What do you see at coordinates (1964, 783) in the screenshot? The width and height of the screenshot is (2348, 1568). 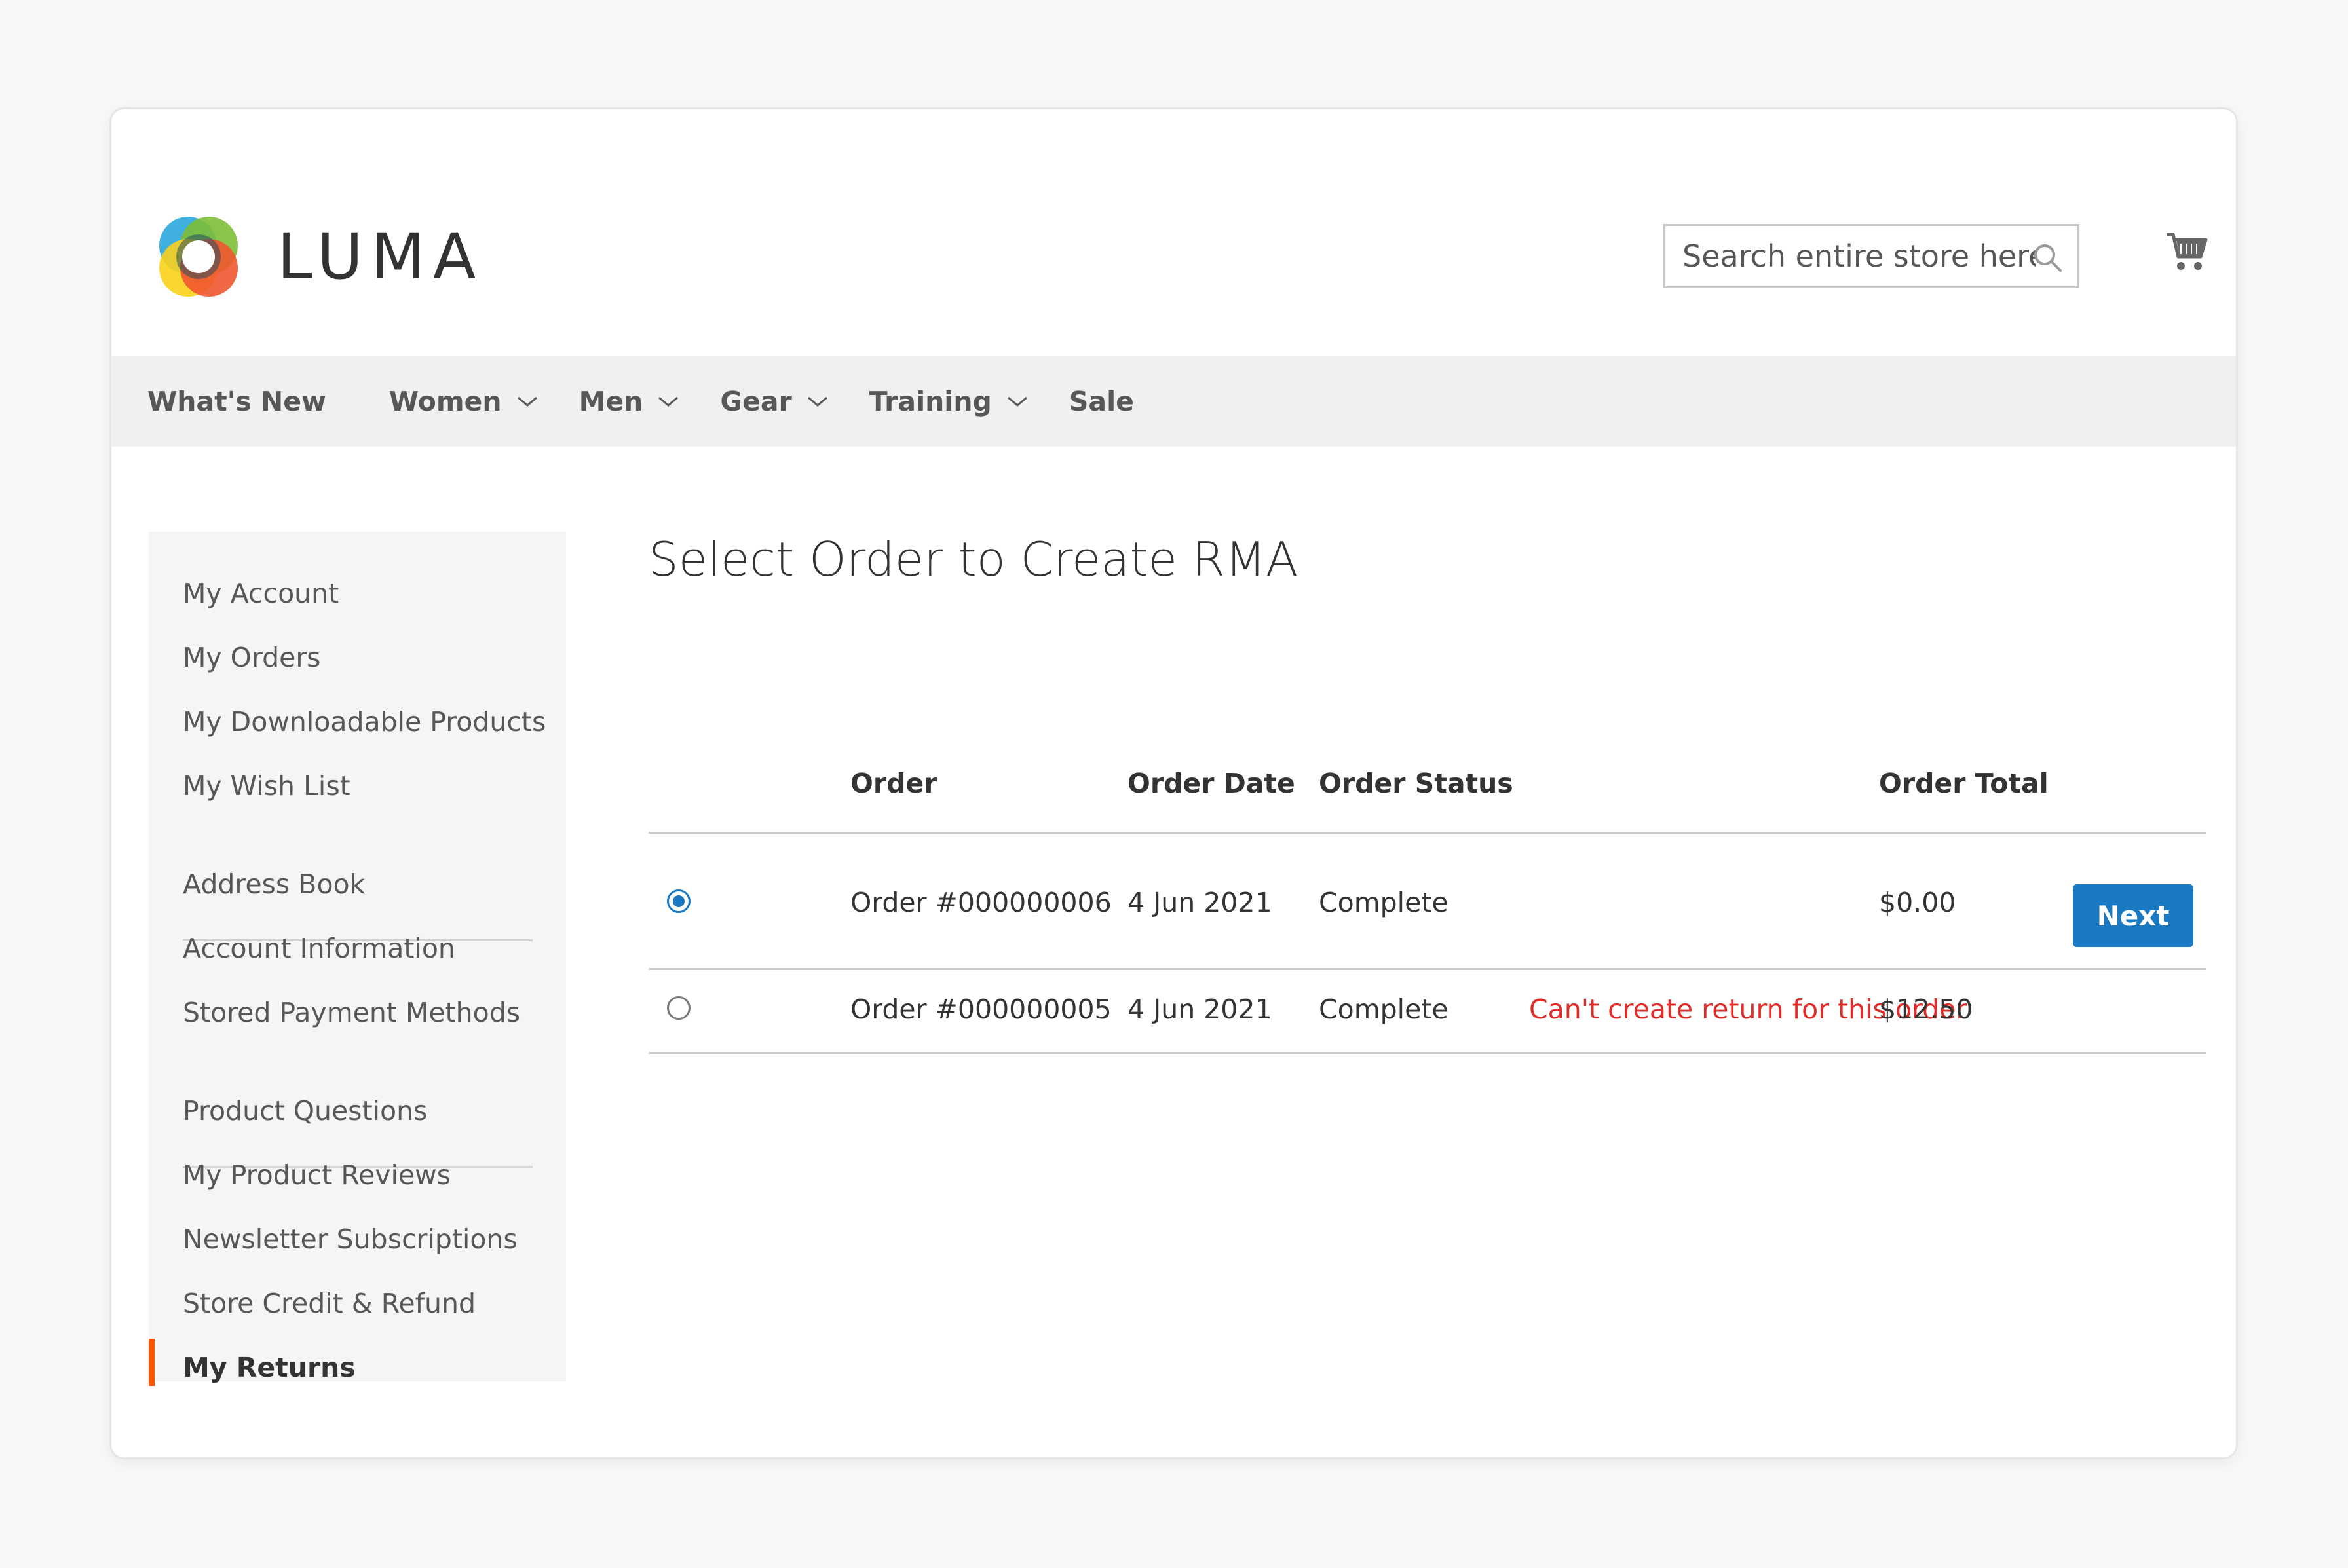 I see `column-header-order-total: Order Total` at bounding box center [1964, 783].